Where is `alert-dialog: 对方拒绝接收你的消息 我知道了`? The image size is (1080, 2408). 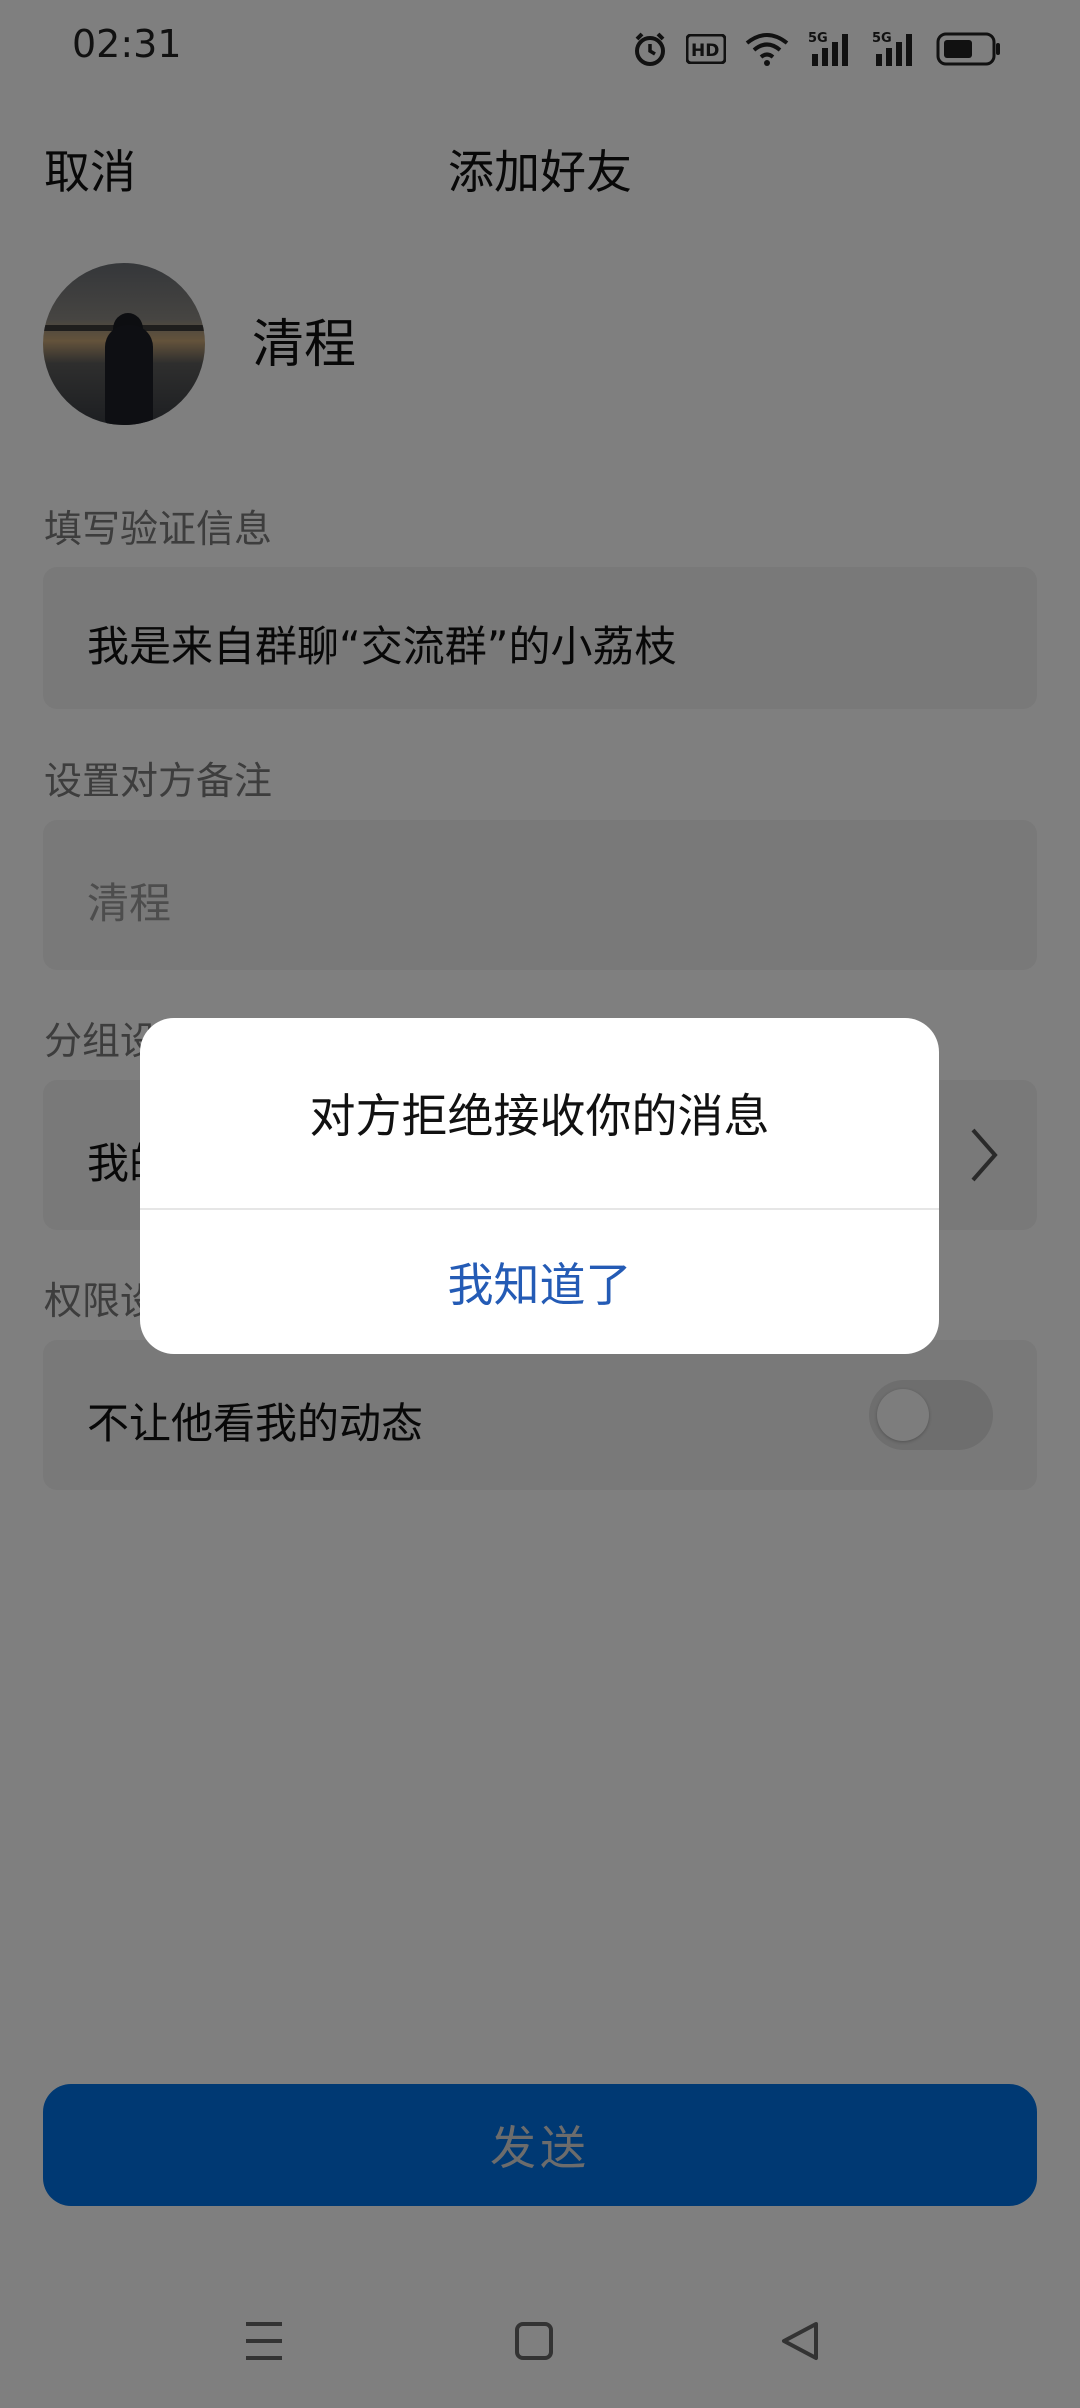 alert-dialog: 对方拒绝接收你的消息 我知道了 is located at coordinates (539, 1186).